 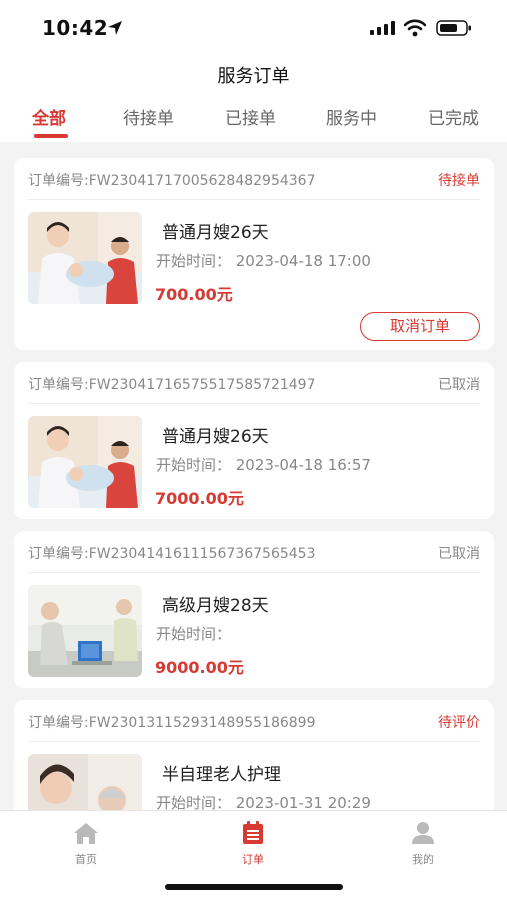 What do you see at coordinates (85, 631) in the screenshot?
I see `service-image-elderly-care` at bounding box center [85, 631].